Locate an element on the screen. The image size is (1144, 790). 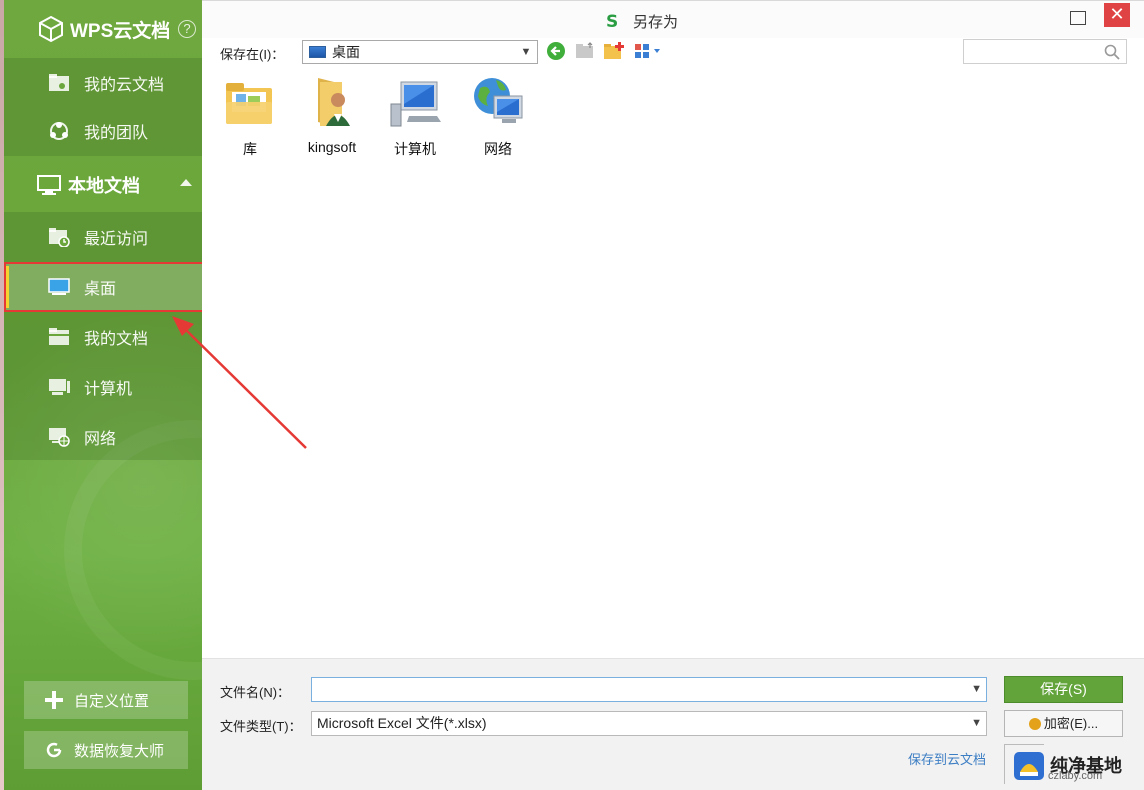
recovery-icon is located at coordinates (54, 750).